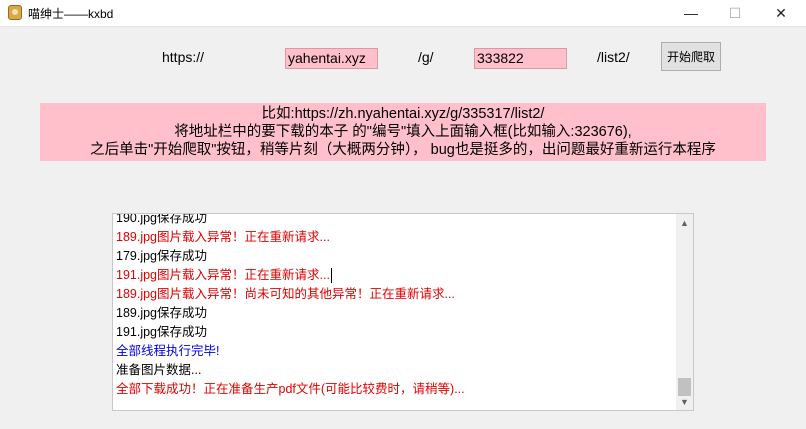 The width and height of the screenshot is (806, 429). What do you see at coordinates (426, 57) in the screenshot?
I see `url-mid-label: /g/` at bounding box center [426, 57].